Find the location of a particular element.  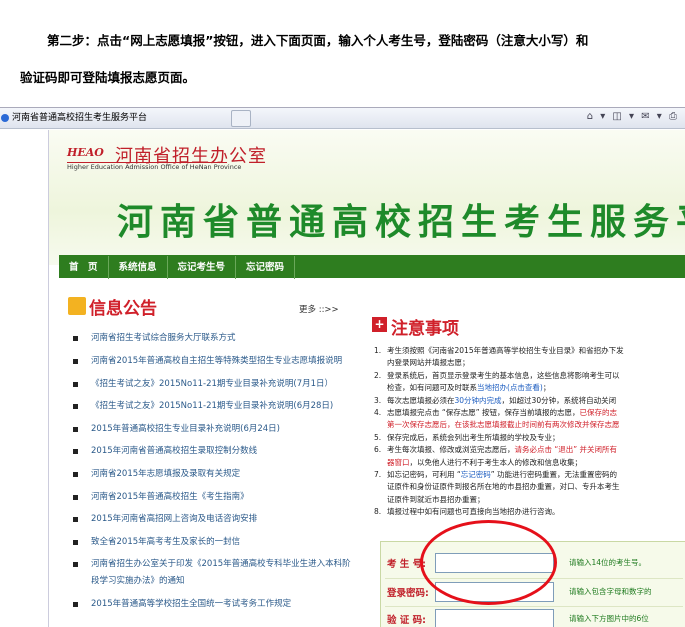

attention-link-text: 30分钟内完成 is located at coordinates (478, 400).